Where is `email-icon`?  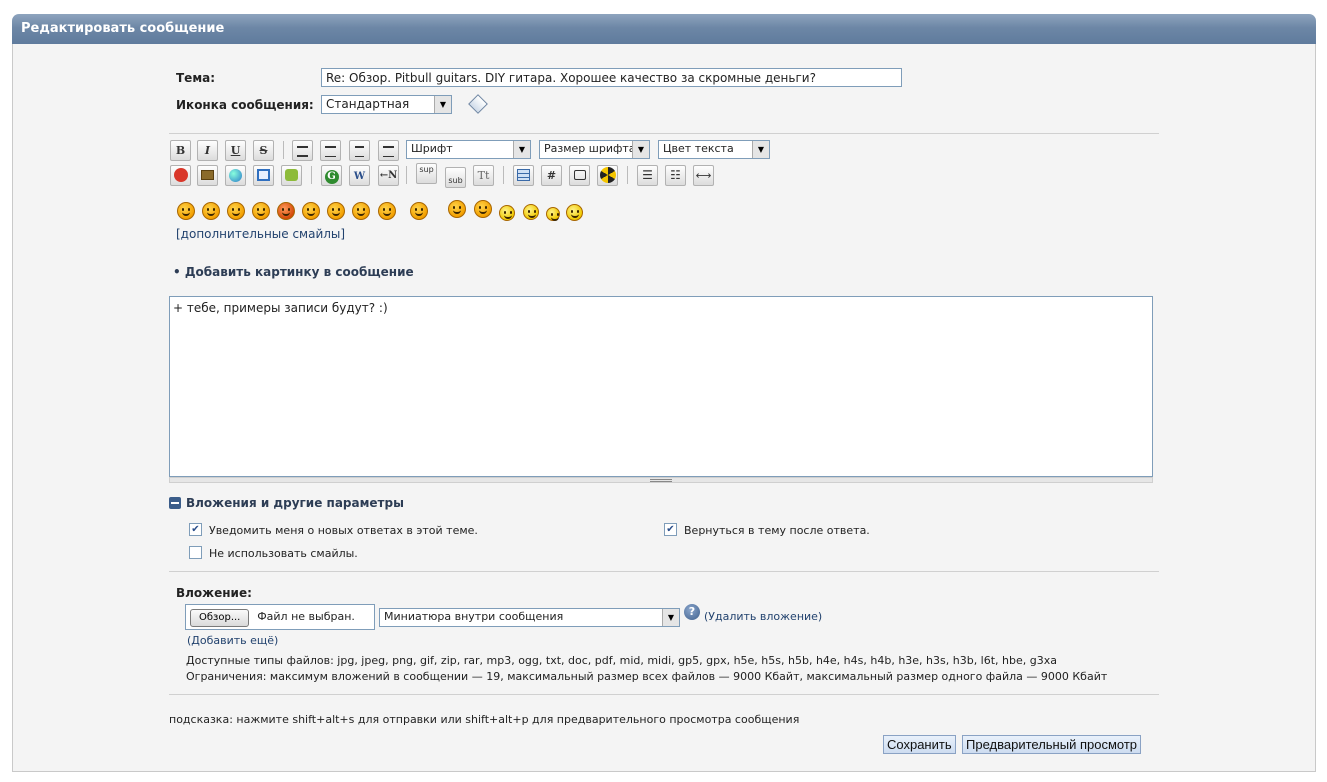 email-icon is located at coordinates (263, 175).